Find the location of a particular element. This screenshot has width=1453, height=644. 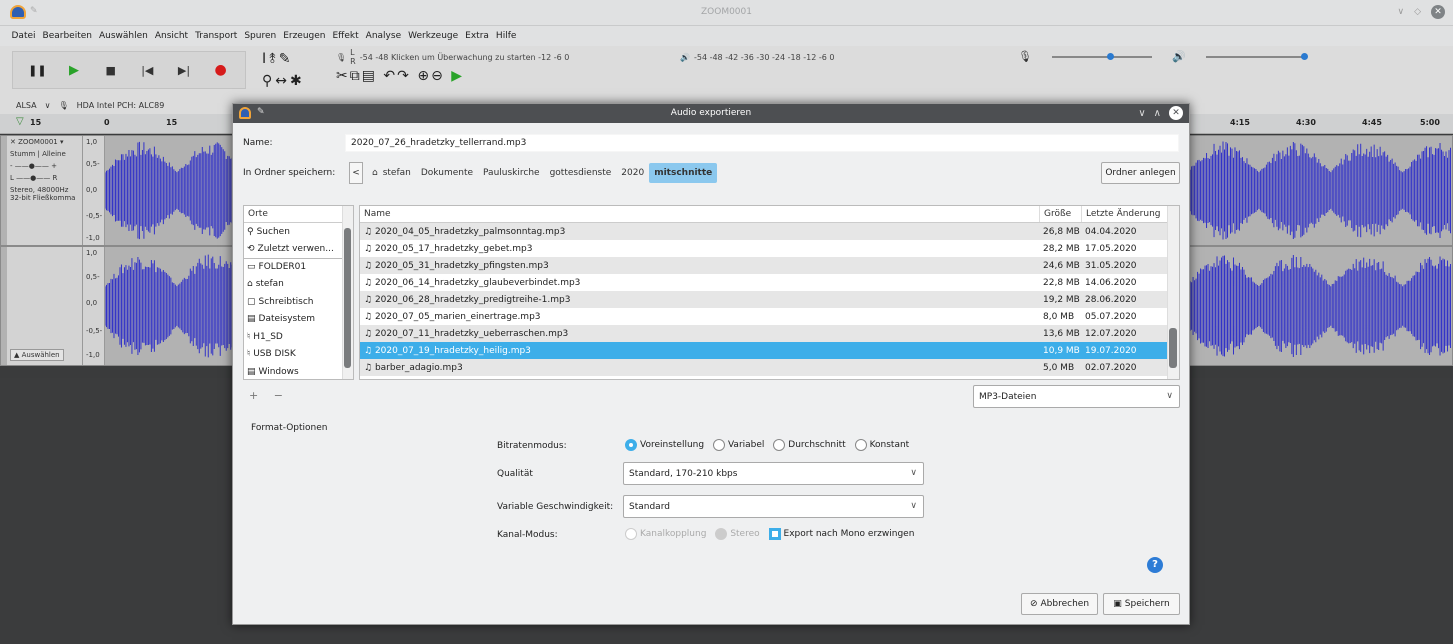

input-device-select: HDA Intel PCH: ALC89 is located at coordinates (121, 105).